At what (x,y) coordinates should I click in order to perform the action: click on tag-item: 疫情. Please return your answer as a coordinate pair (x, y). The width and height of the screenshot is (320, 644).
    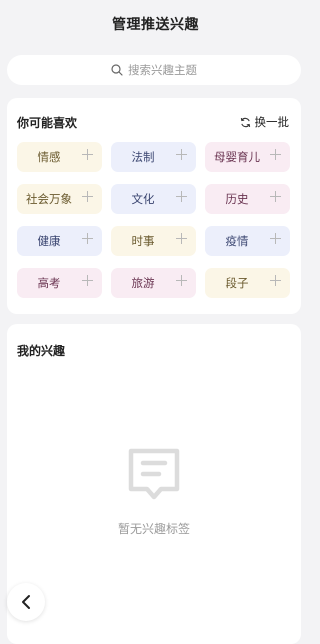
    Looking at the image, I should click on (247, 241).